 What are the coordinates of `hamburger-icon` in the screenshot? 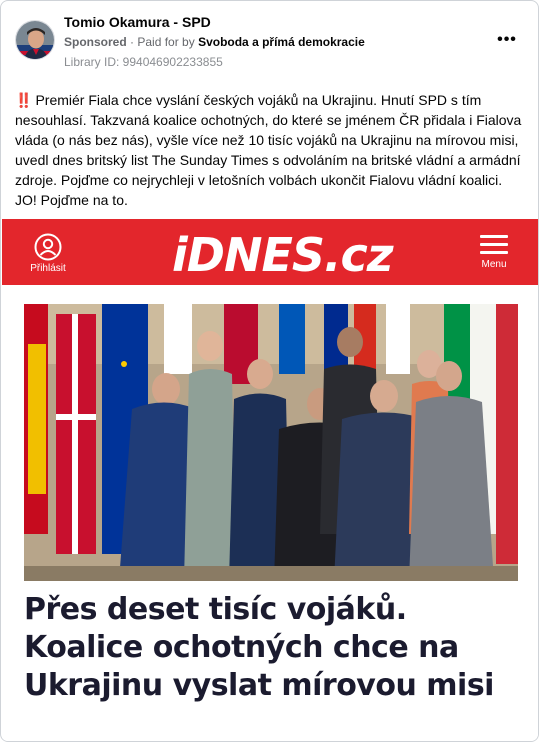 It's located at (494, 244).